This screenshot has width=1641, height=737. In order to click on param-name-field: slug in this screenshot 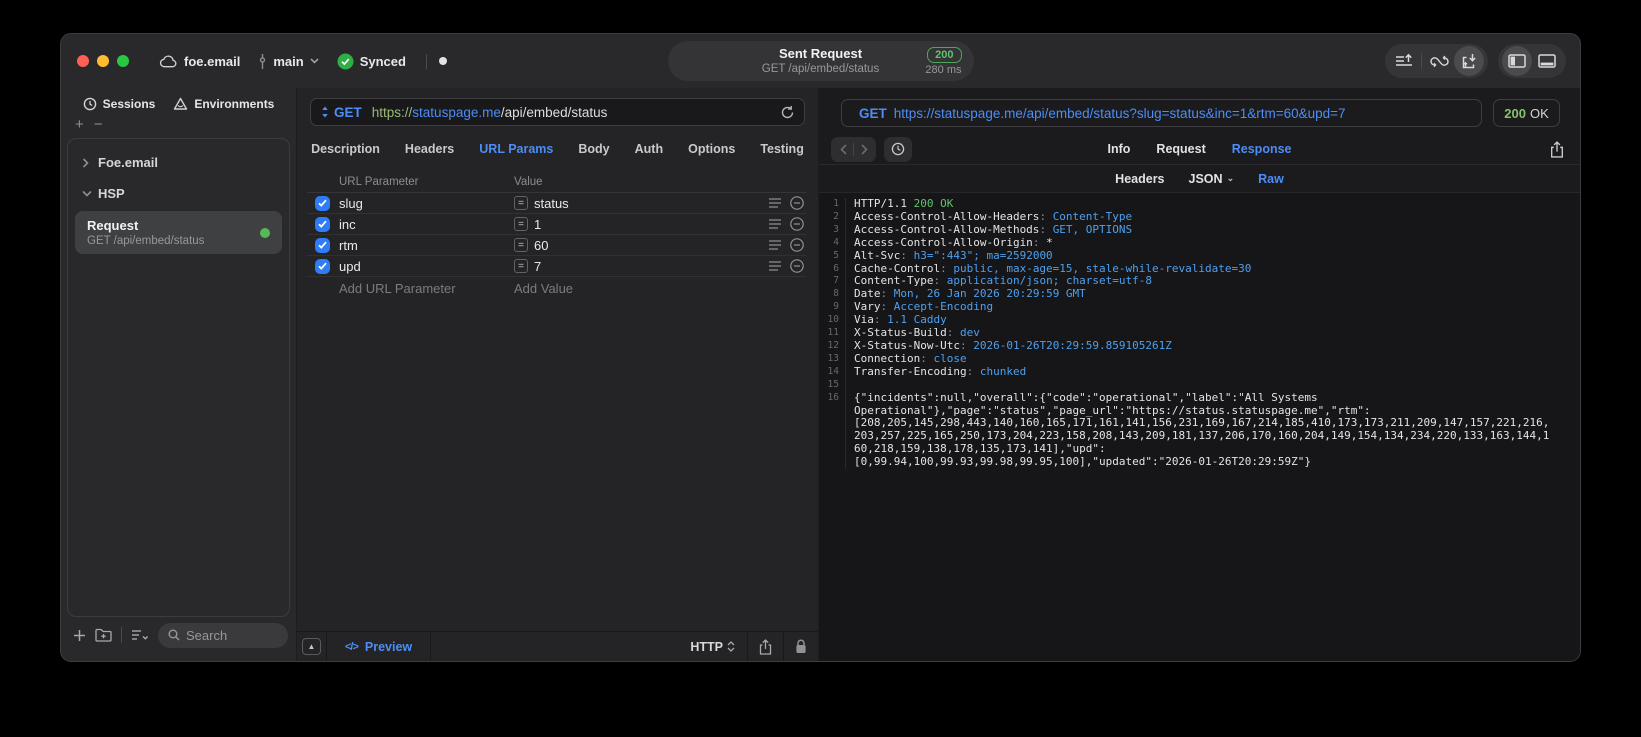, I will do `click(426, 203)`.